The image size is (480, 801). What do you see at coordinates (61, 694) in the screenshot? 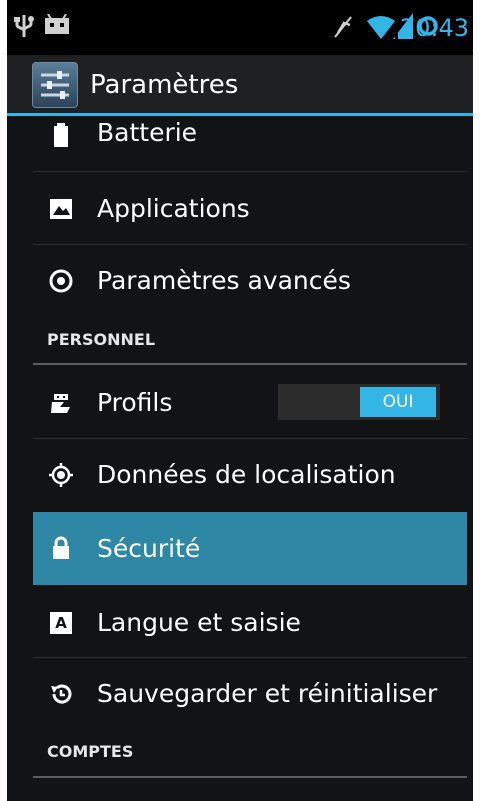
I see `backup-restore-icon` at bounding box center [61, 694].